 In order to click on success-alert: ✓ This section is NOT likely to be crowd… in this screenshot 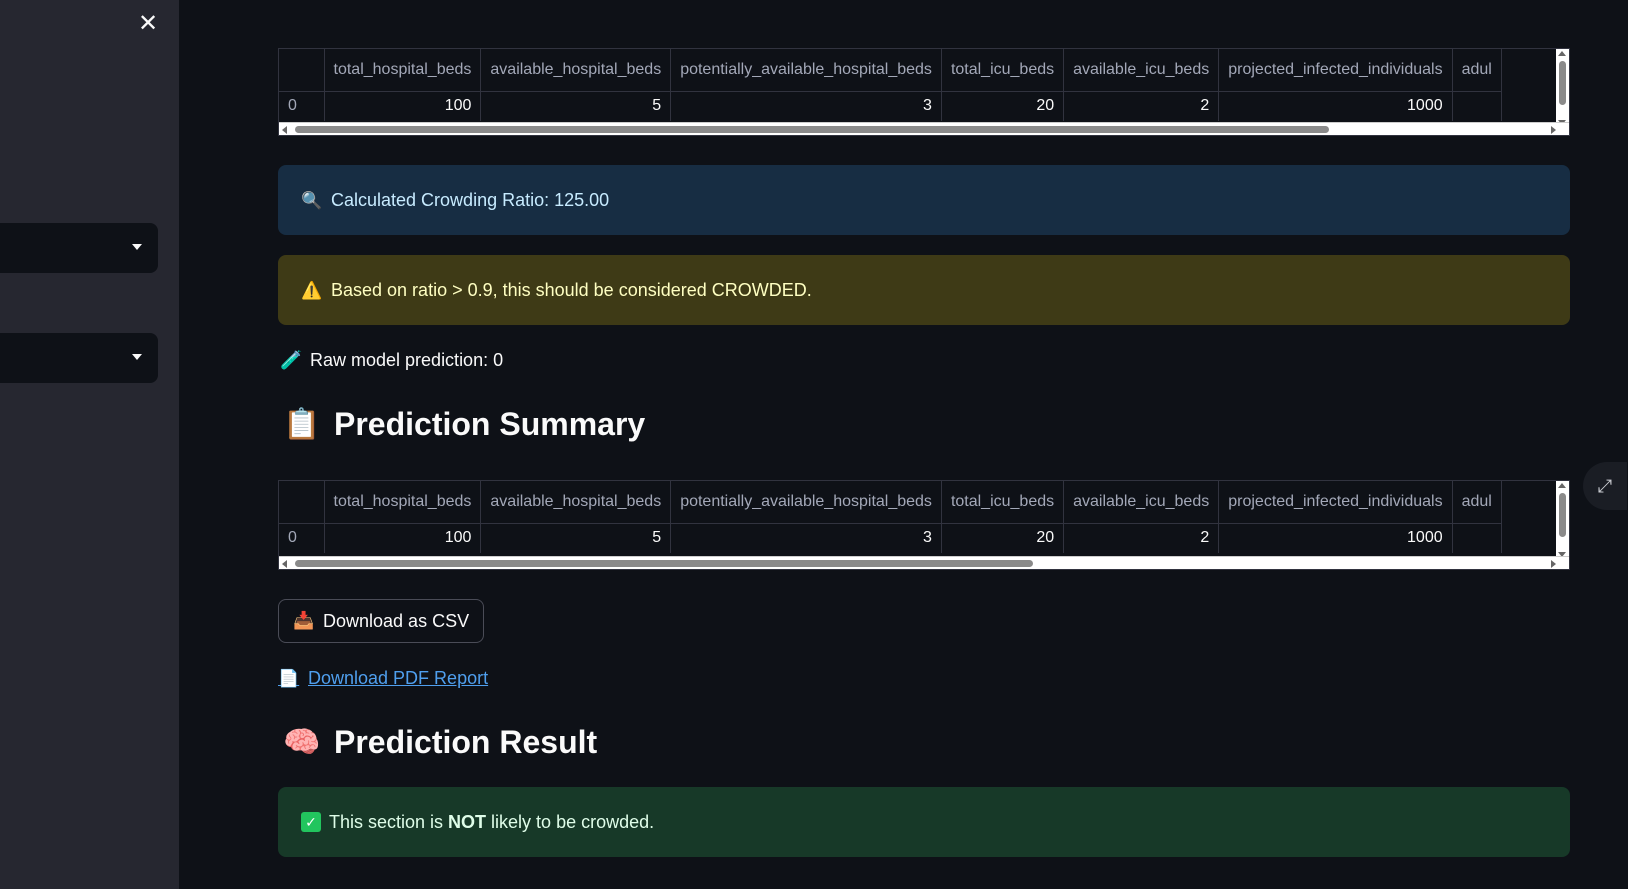, I will do `click(924, 822)`.